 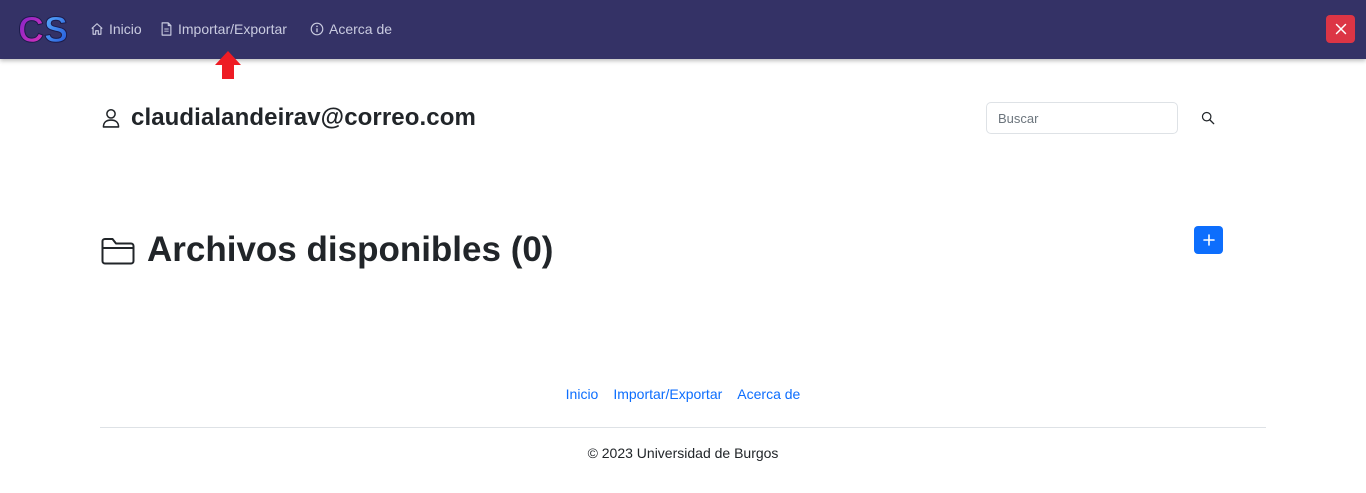 What do you see at coordinates (683, 427) in the screenshot?
I see `footer-divider` at bounding box center [683, 427].